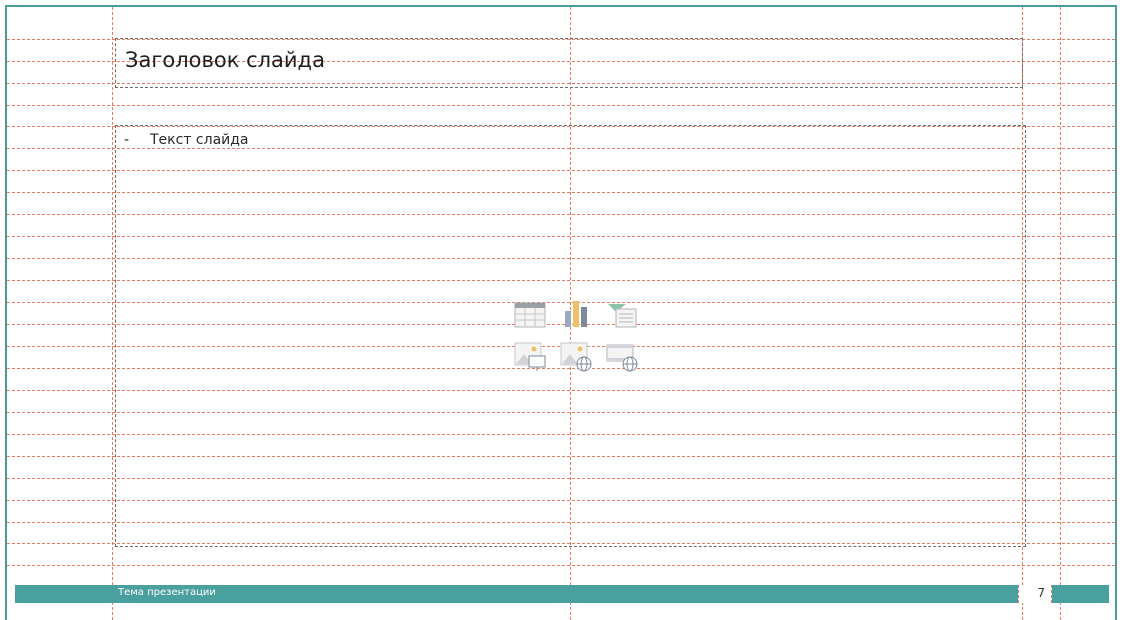 This screenshot has height=620, width=1124. I want to click on insert-smartart-icon, so click(622, 315).